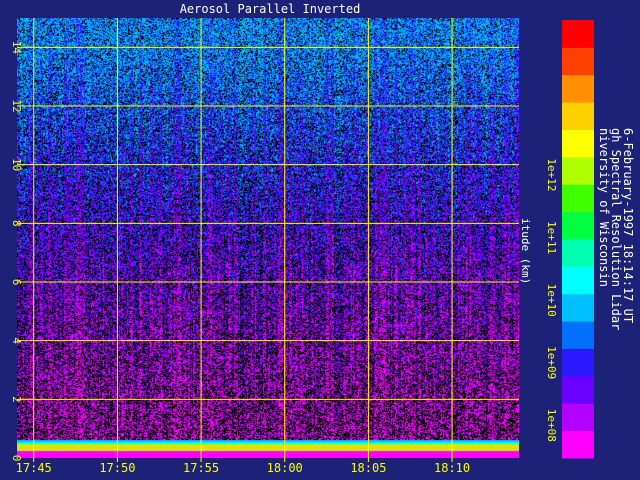 This screenshot has width=640, height=480. I want to click on x-axis-ticks: 17:45 17:50 17:55 18:00 18:05 18:10, so click(243, 466).